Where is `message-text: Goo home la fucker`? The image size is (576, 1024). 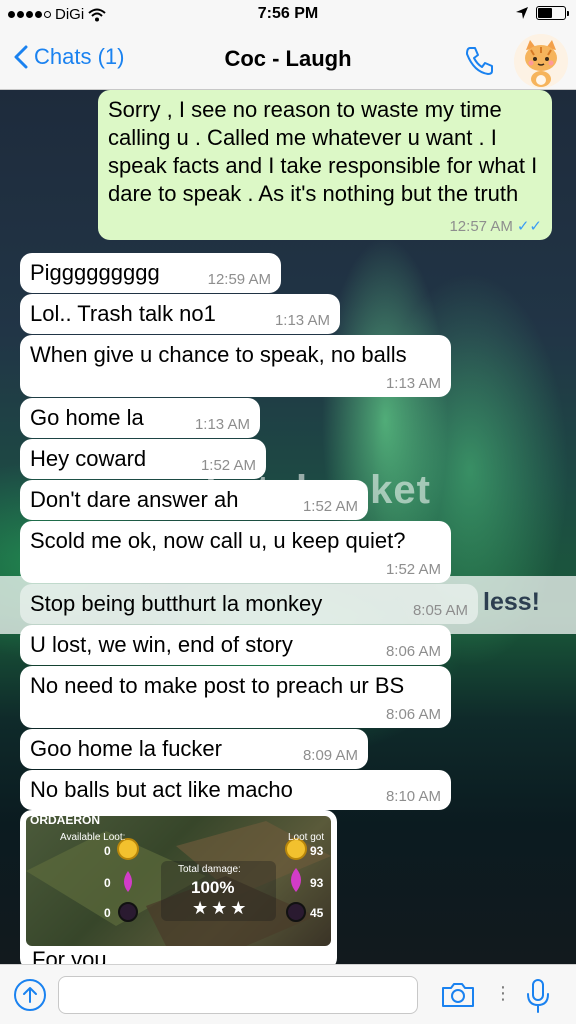
message-text: Goo home la fucker is located at coordinates (126, 748).